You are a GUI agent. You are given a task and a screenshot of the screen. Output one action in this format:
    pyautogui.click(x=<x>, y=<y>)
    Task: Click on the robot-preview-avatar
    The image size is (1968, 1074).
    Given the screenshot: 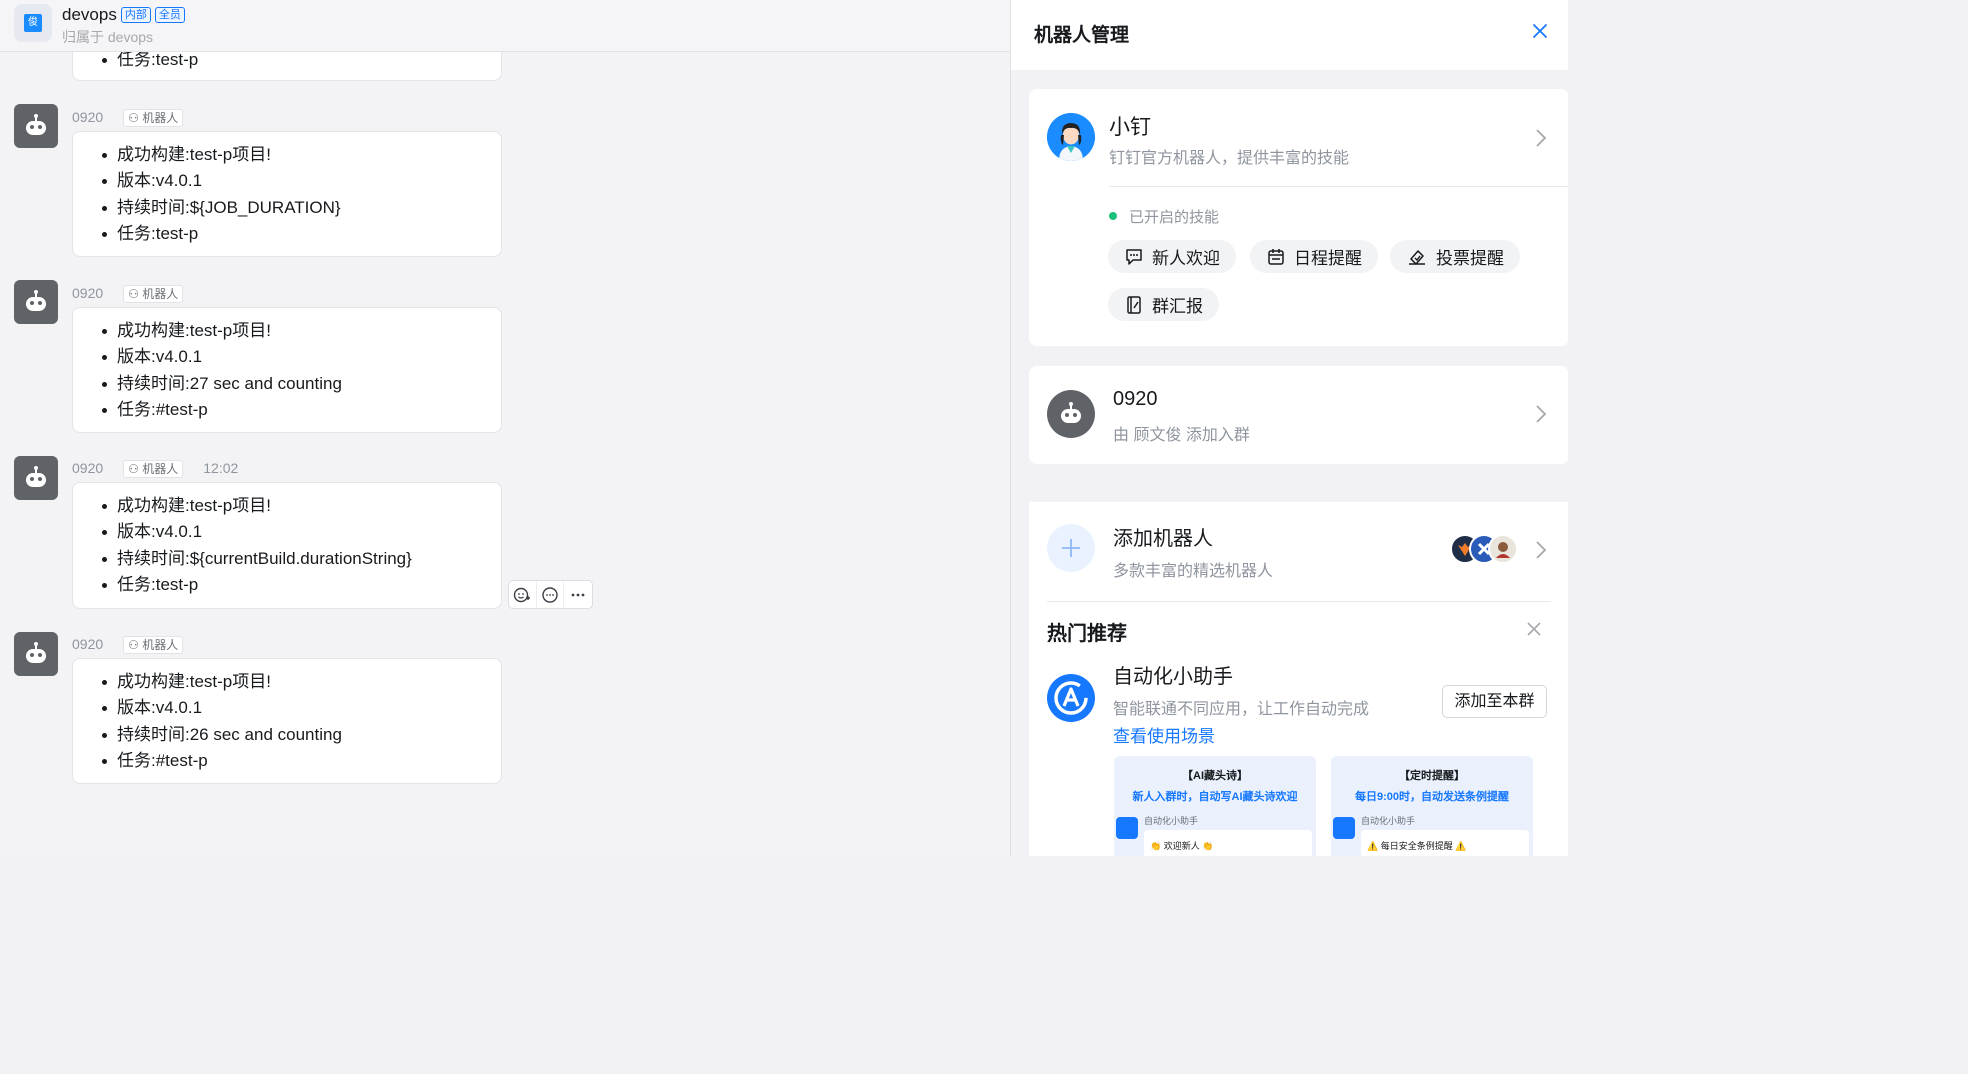 What is the action you would take?
    pyautogui.click(x=1503, y=549)
    